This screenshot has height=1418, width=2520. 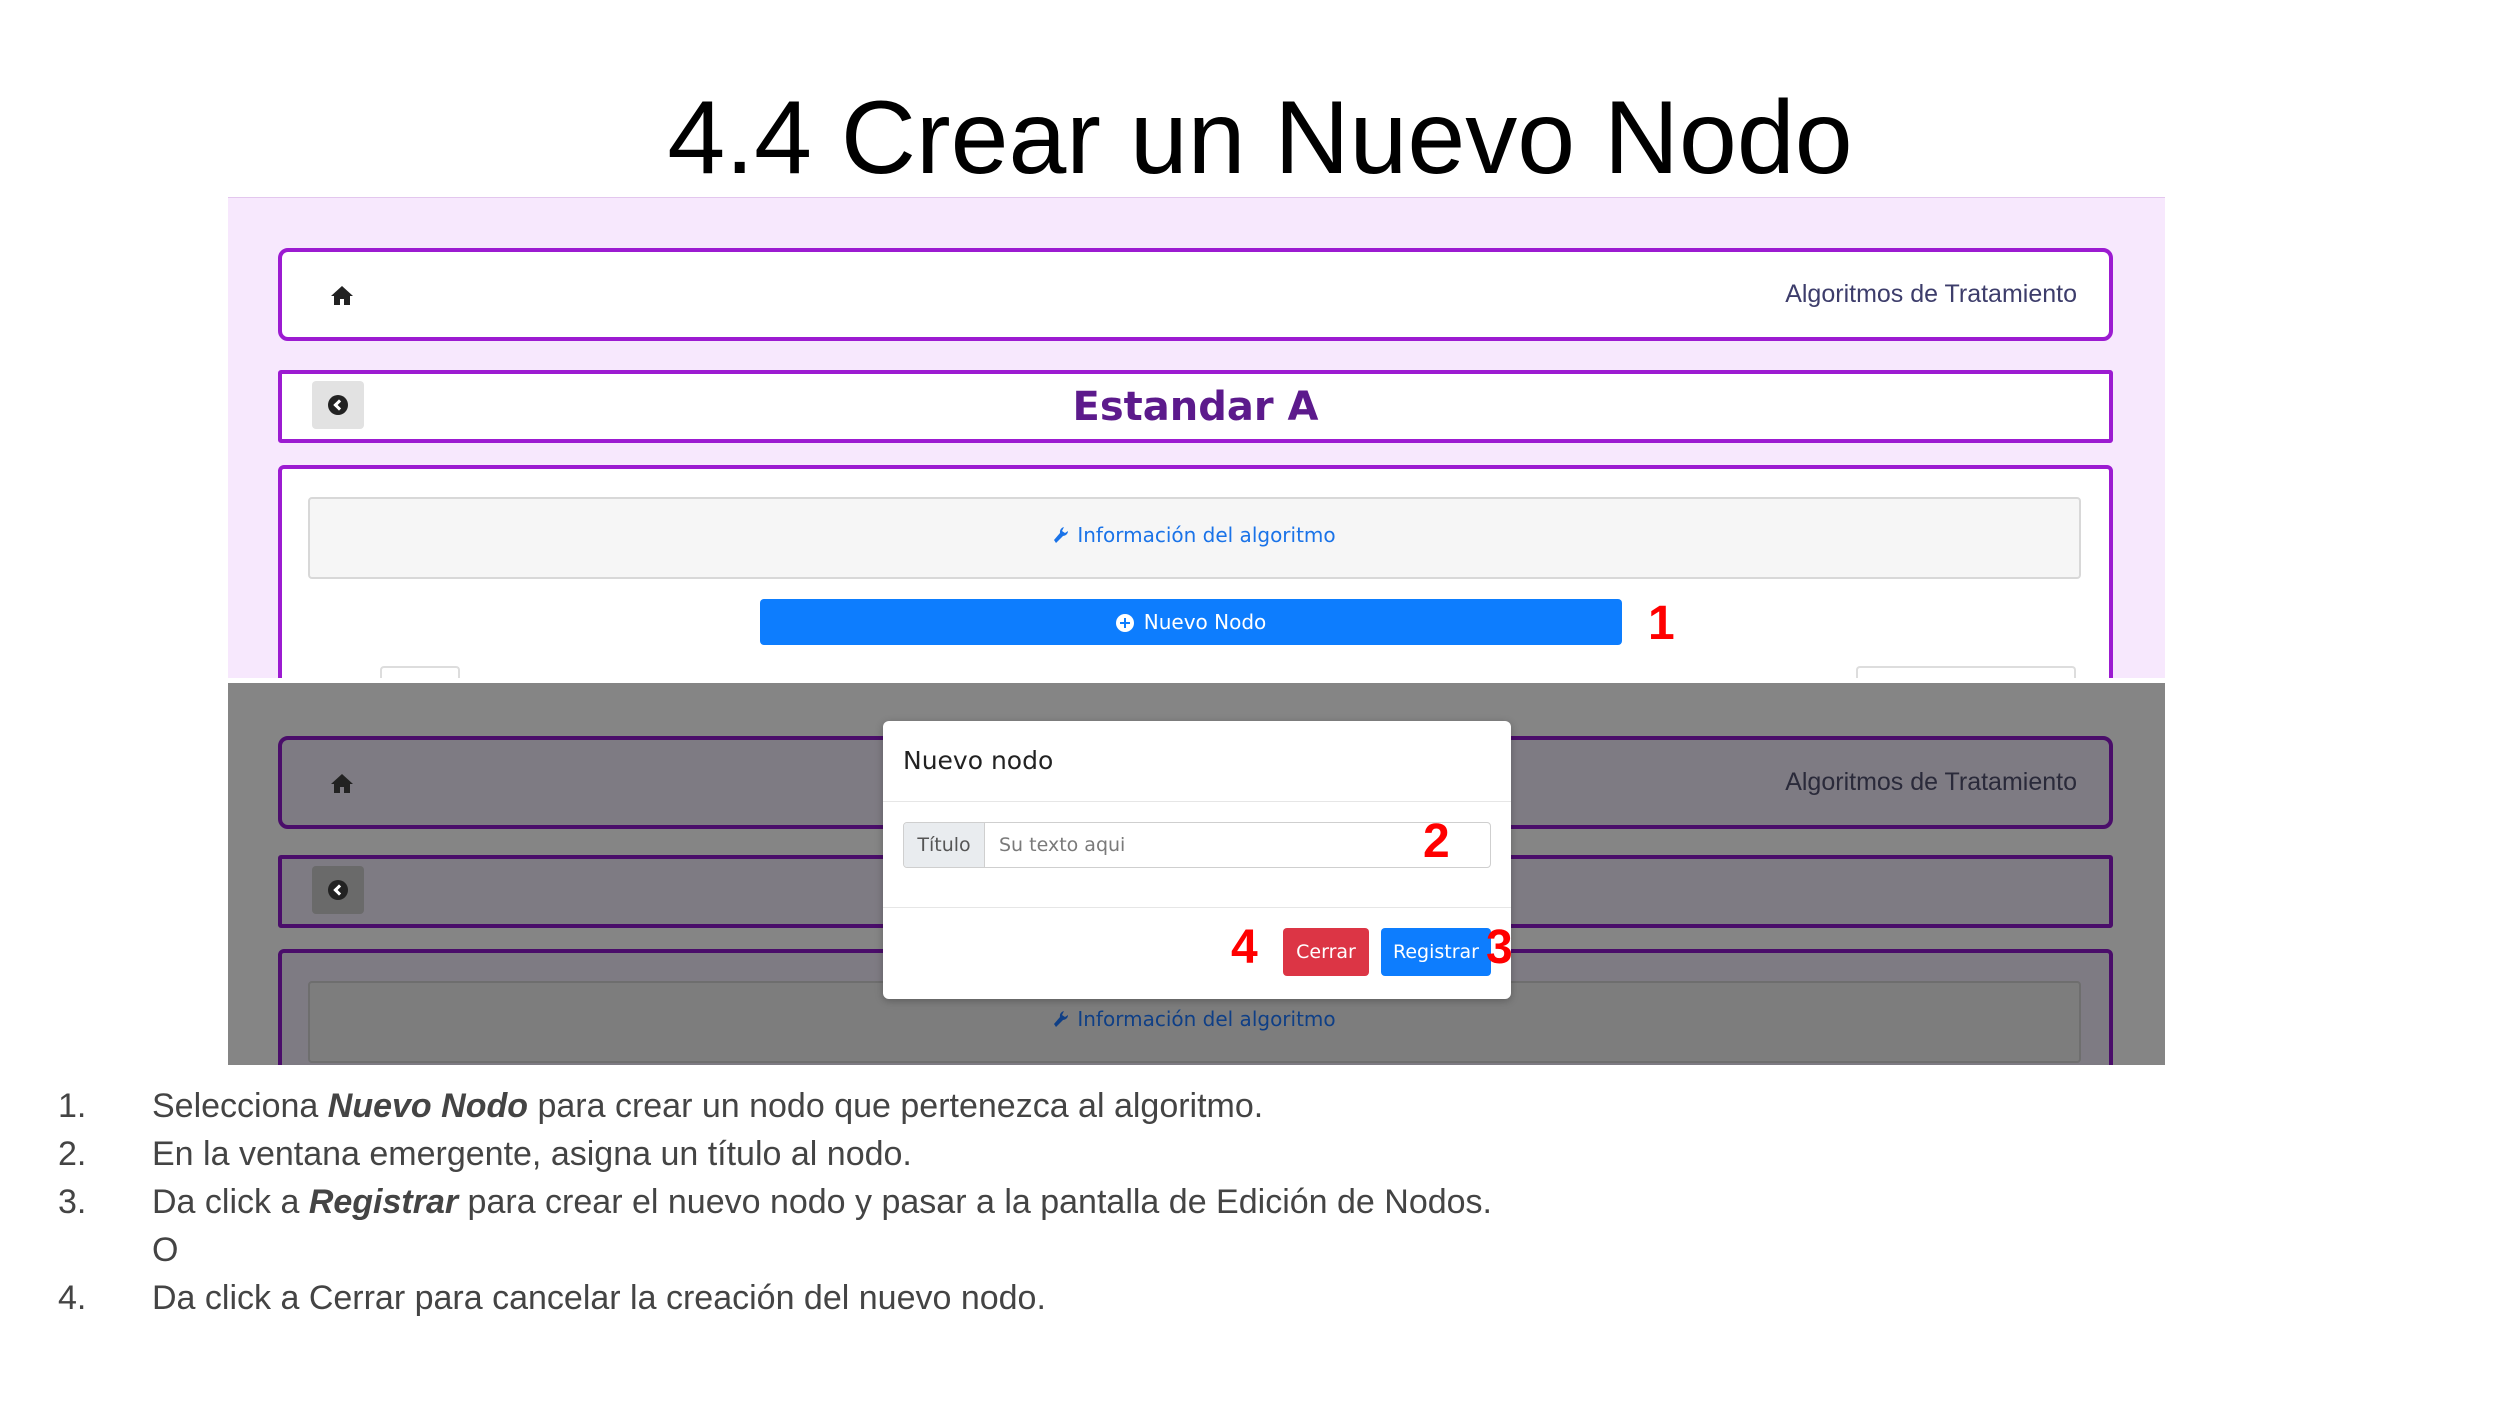 I want to click on modal-title: Nuevo nodo, so click(x=978, y=760).